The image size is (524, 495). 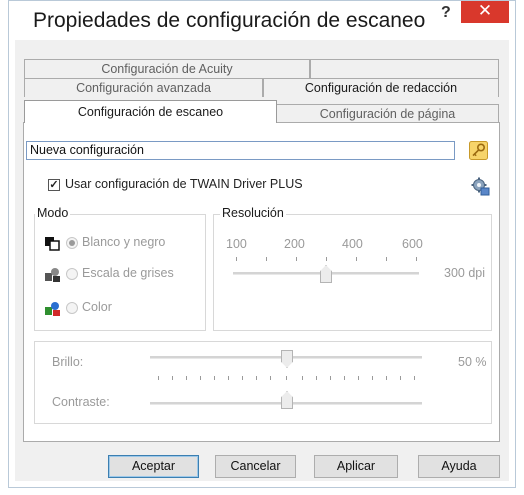 I want to click on mode-radio-grayscale, so click(x=72, y=274).